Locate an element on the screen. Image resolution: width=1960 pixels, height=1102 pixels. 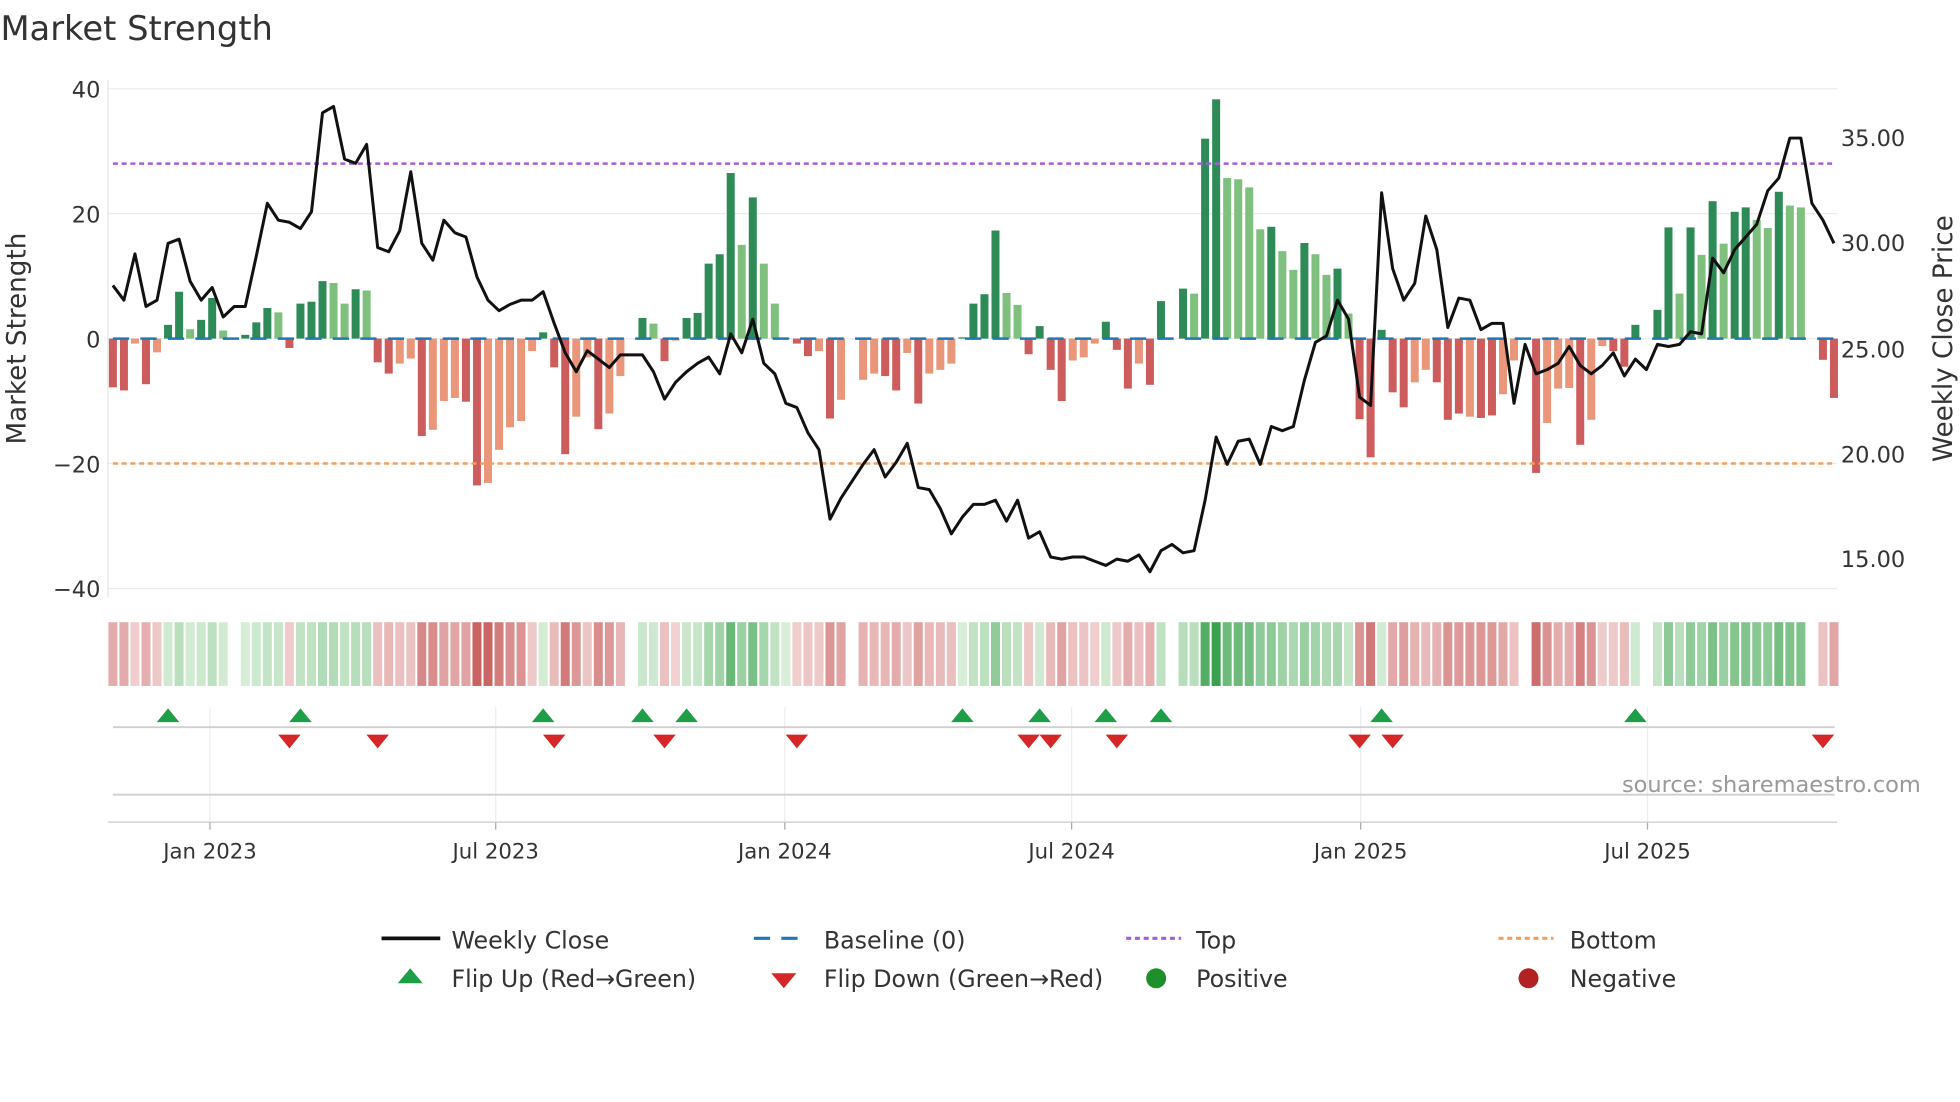
y2-axis-title: Weekly Close Price is located at coordinates (1944, 338).